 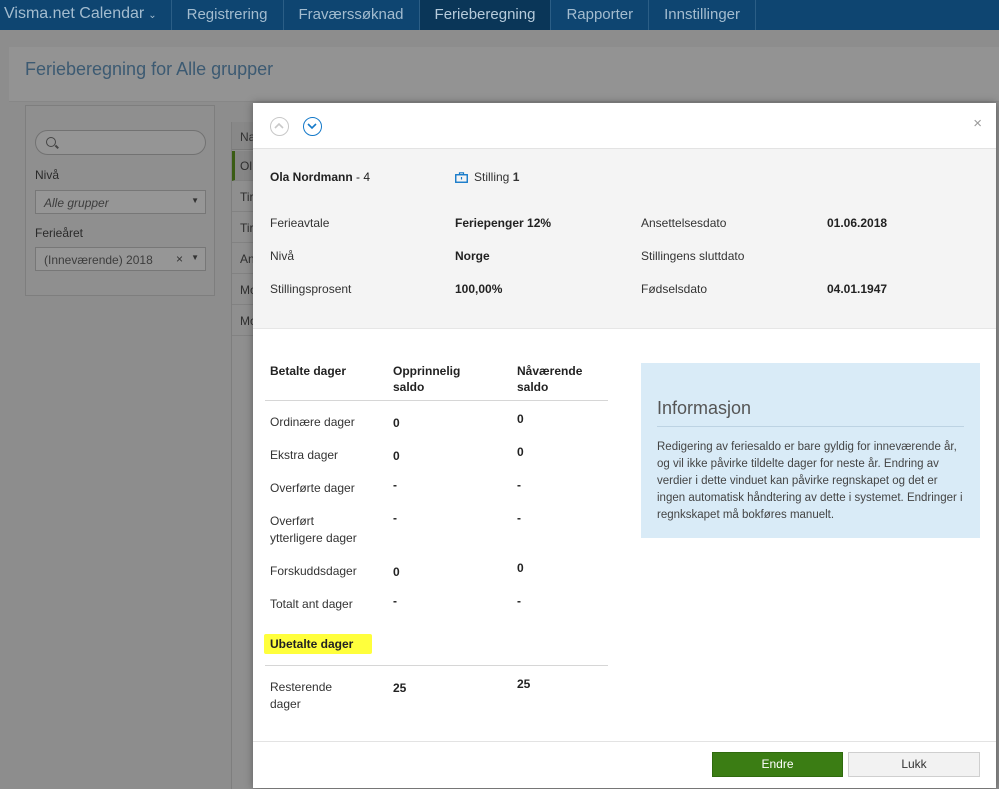 I want to click on ansettelsesdato-label: Ansettelsesdato, so click(x=684, y=223).